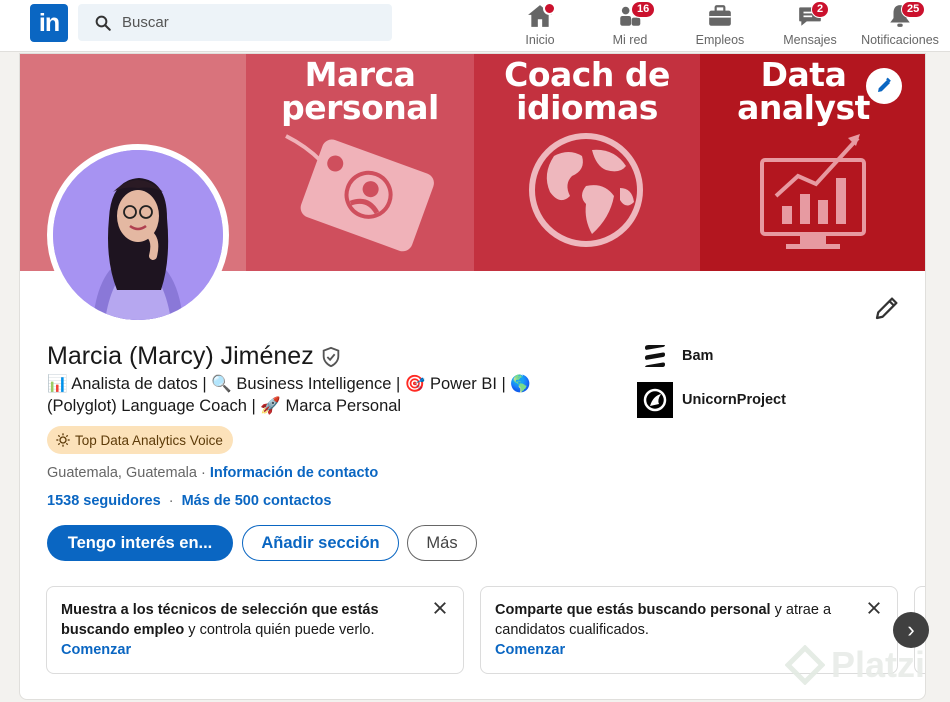  I want to click on profile-photo, so click(138, 235).